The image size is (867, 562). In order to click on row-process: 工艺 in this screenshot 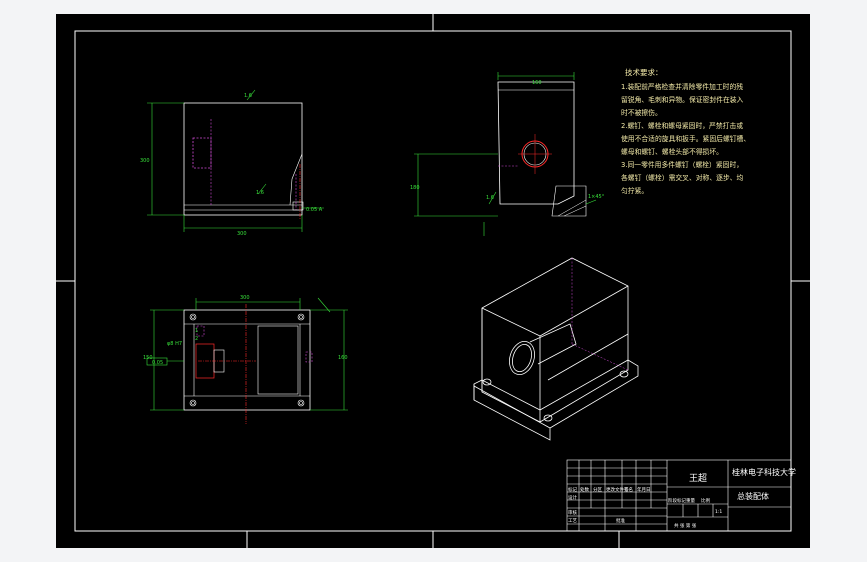, I will do `click(572, 521)`.